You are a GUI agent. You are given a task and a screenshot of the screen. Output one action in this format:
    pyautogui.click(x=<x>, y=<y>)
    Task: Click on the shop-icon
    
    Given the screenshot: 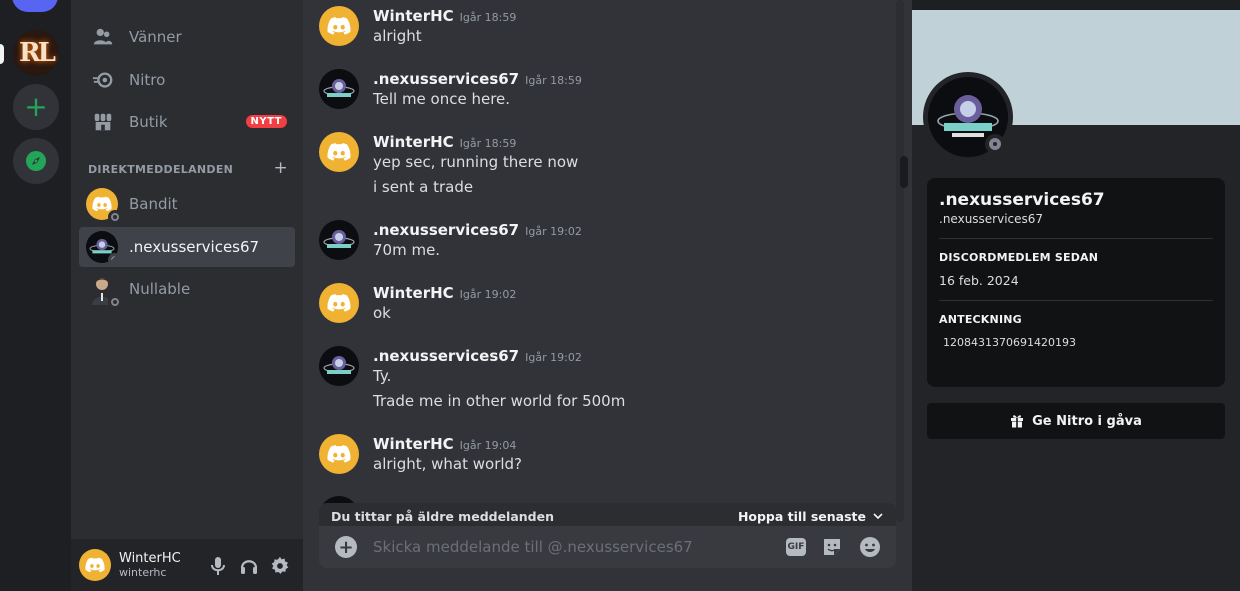 What is the action you would take?
    pyautogui.click(x=103, y=122)
    